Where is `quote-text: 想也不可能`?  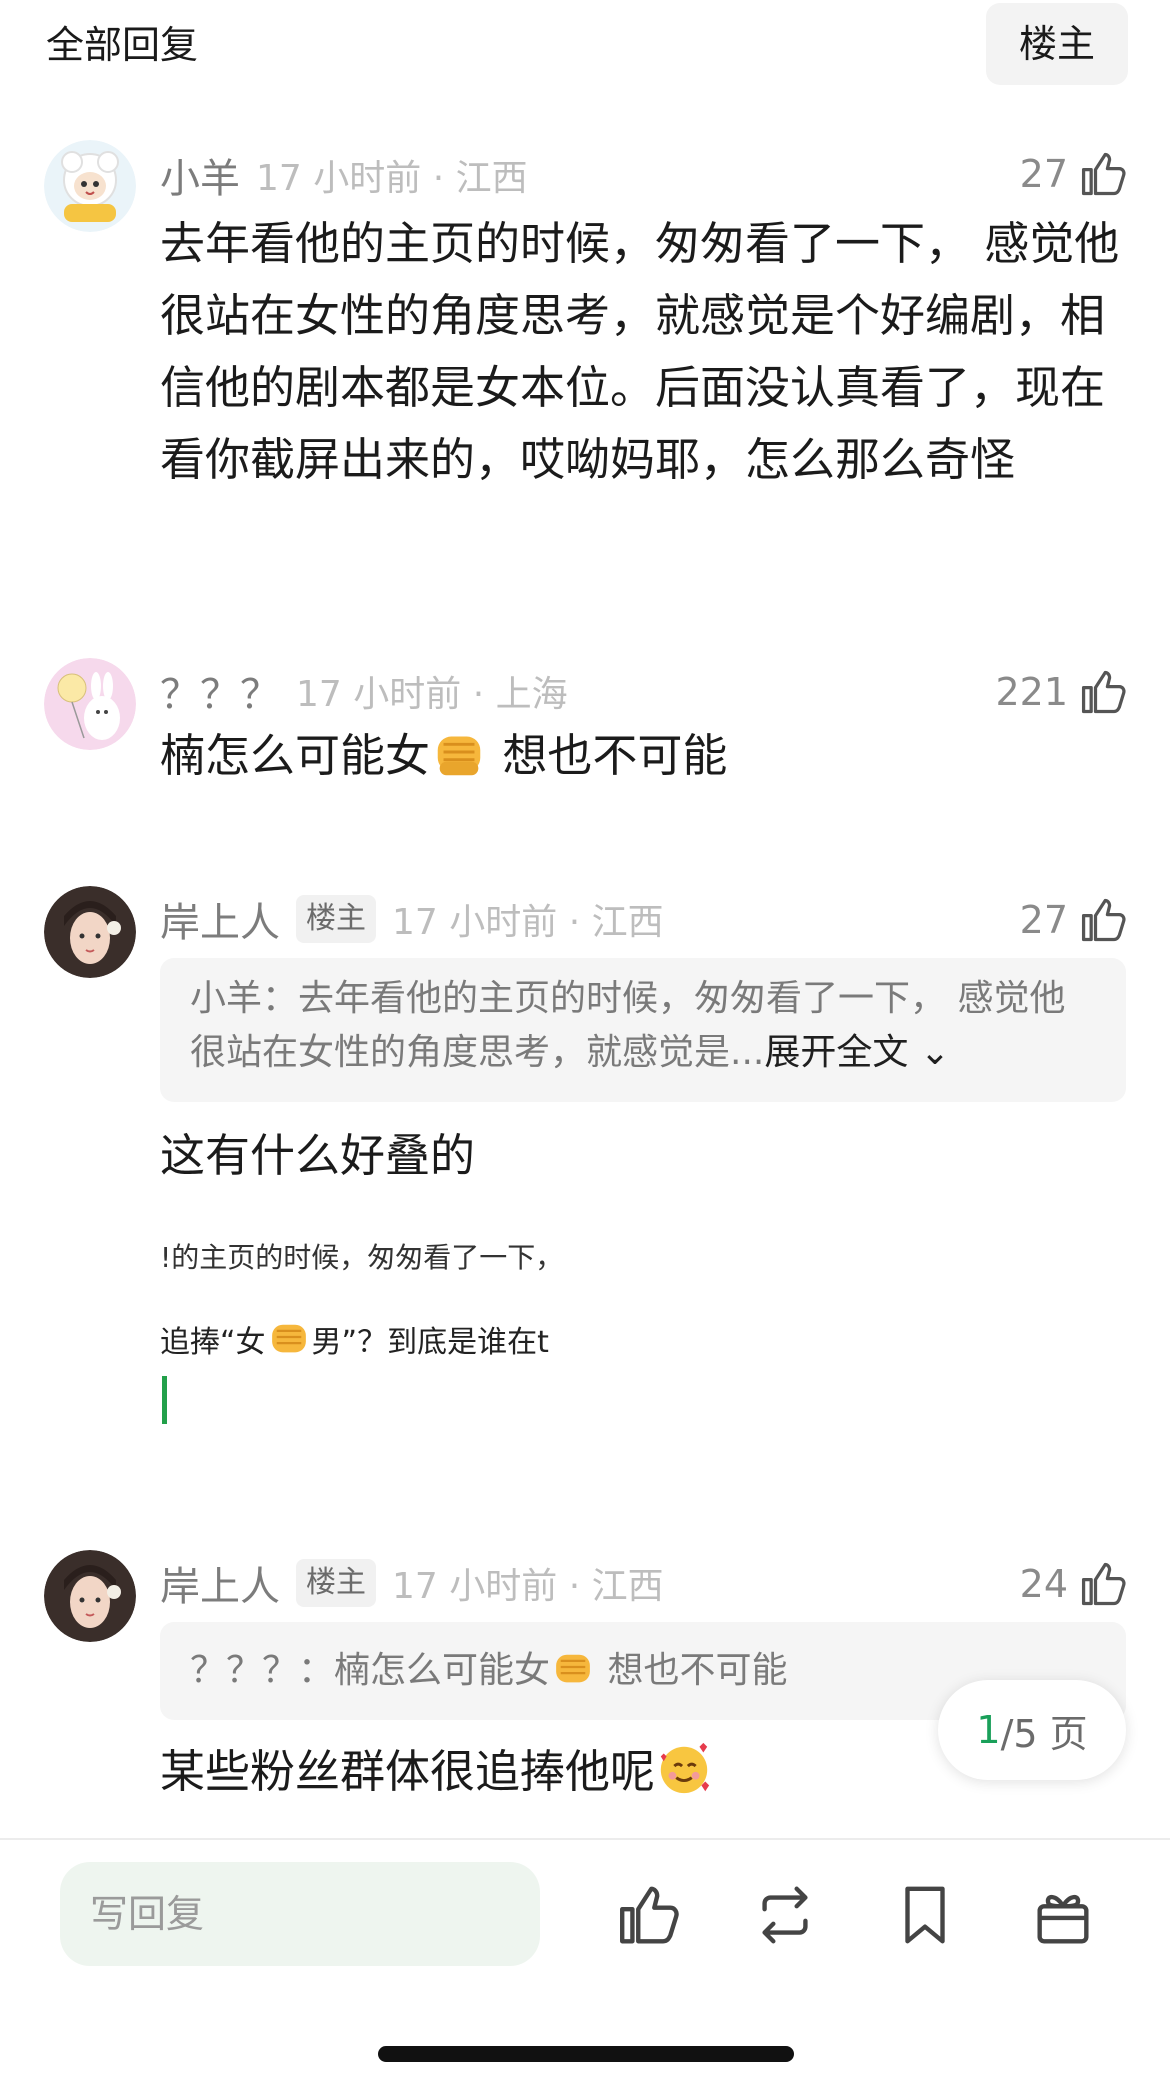 quote-text: 想也不可能 is located at coordinates (692, 1670).